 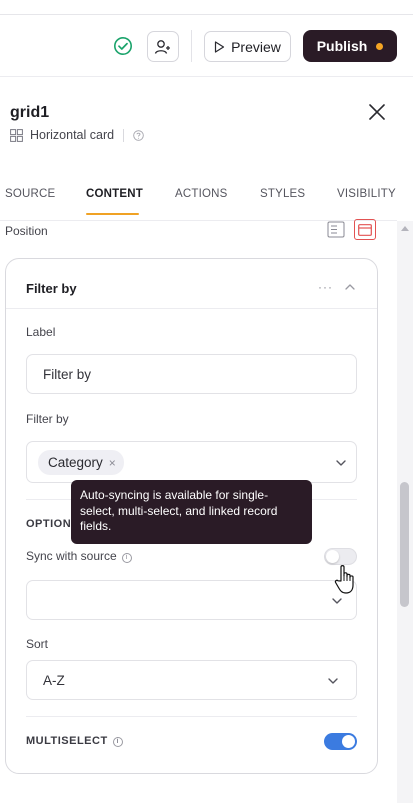 I want to click on multiselect-label: MULTISELECT, so click(x=67, y=741).